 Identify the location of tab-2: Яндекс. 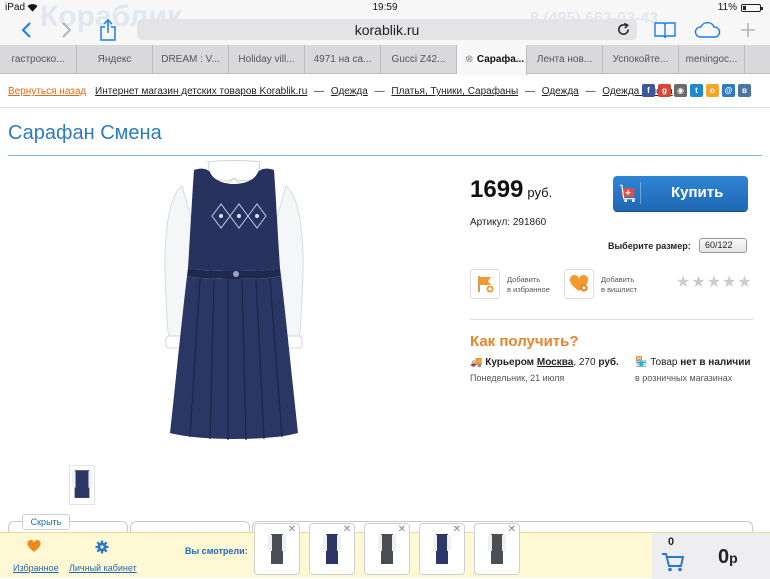
(115, 59).